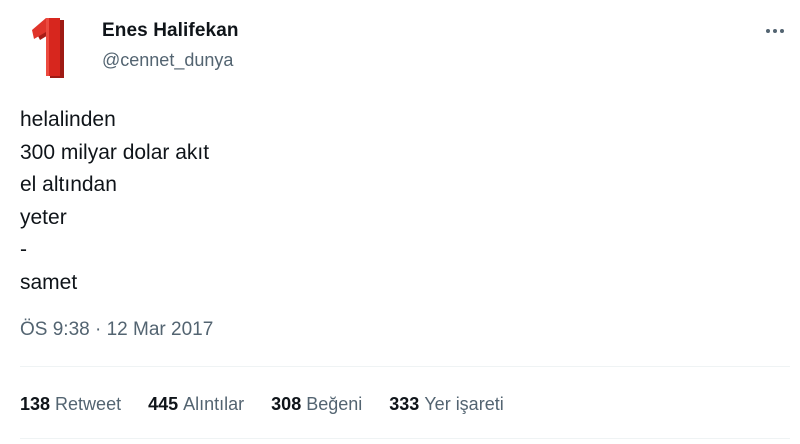 Image resolution: width=800 pixels, height=444 pixels. Describe the element at coordinates (160, 329) in the screenshot. I see `tweet-date: 12 Mar 2017` at that location.